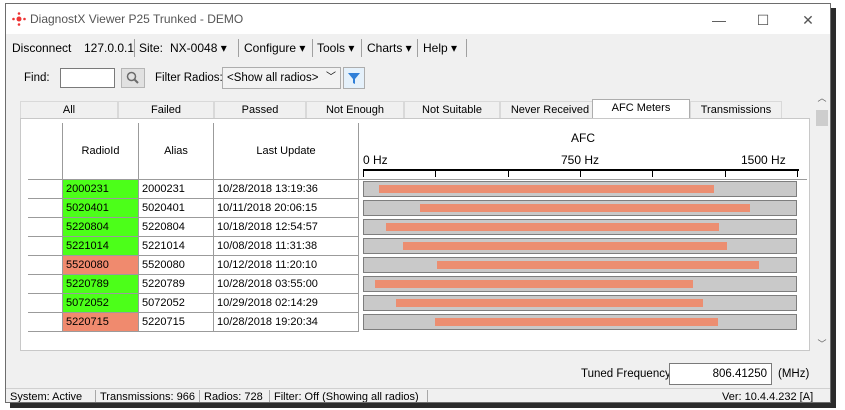 The height and width of the screenshot is (410, 845). I want to click on last-update-cell: 10/18/2018 12:54:57, so click(286, 227).